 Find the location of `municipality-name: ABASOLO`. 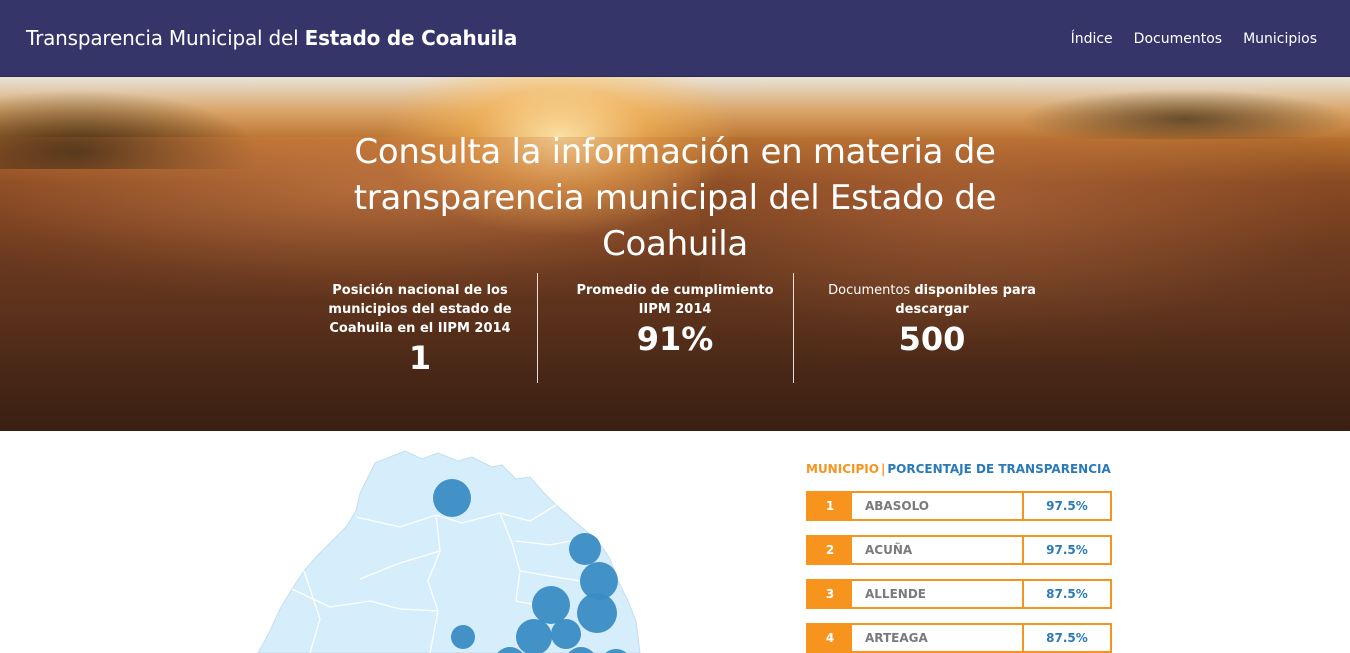

municipality-name: ABASOLO is located at coordinates (897, 506).